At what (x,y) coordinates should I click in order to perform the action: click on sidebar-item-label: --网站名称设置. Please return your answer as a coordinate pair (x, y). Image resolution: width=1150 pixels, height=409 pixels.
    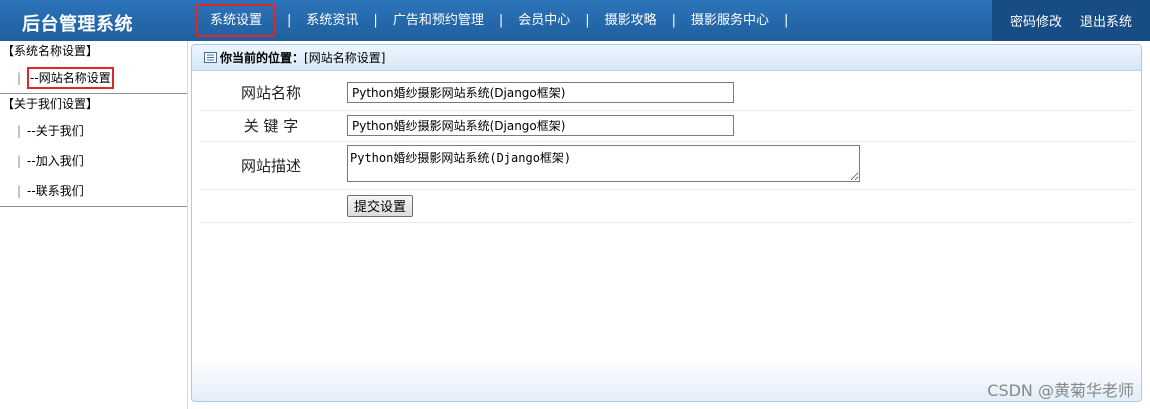
    Looking at the image, I should click on (70, 78).